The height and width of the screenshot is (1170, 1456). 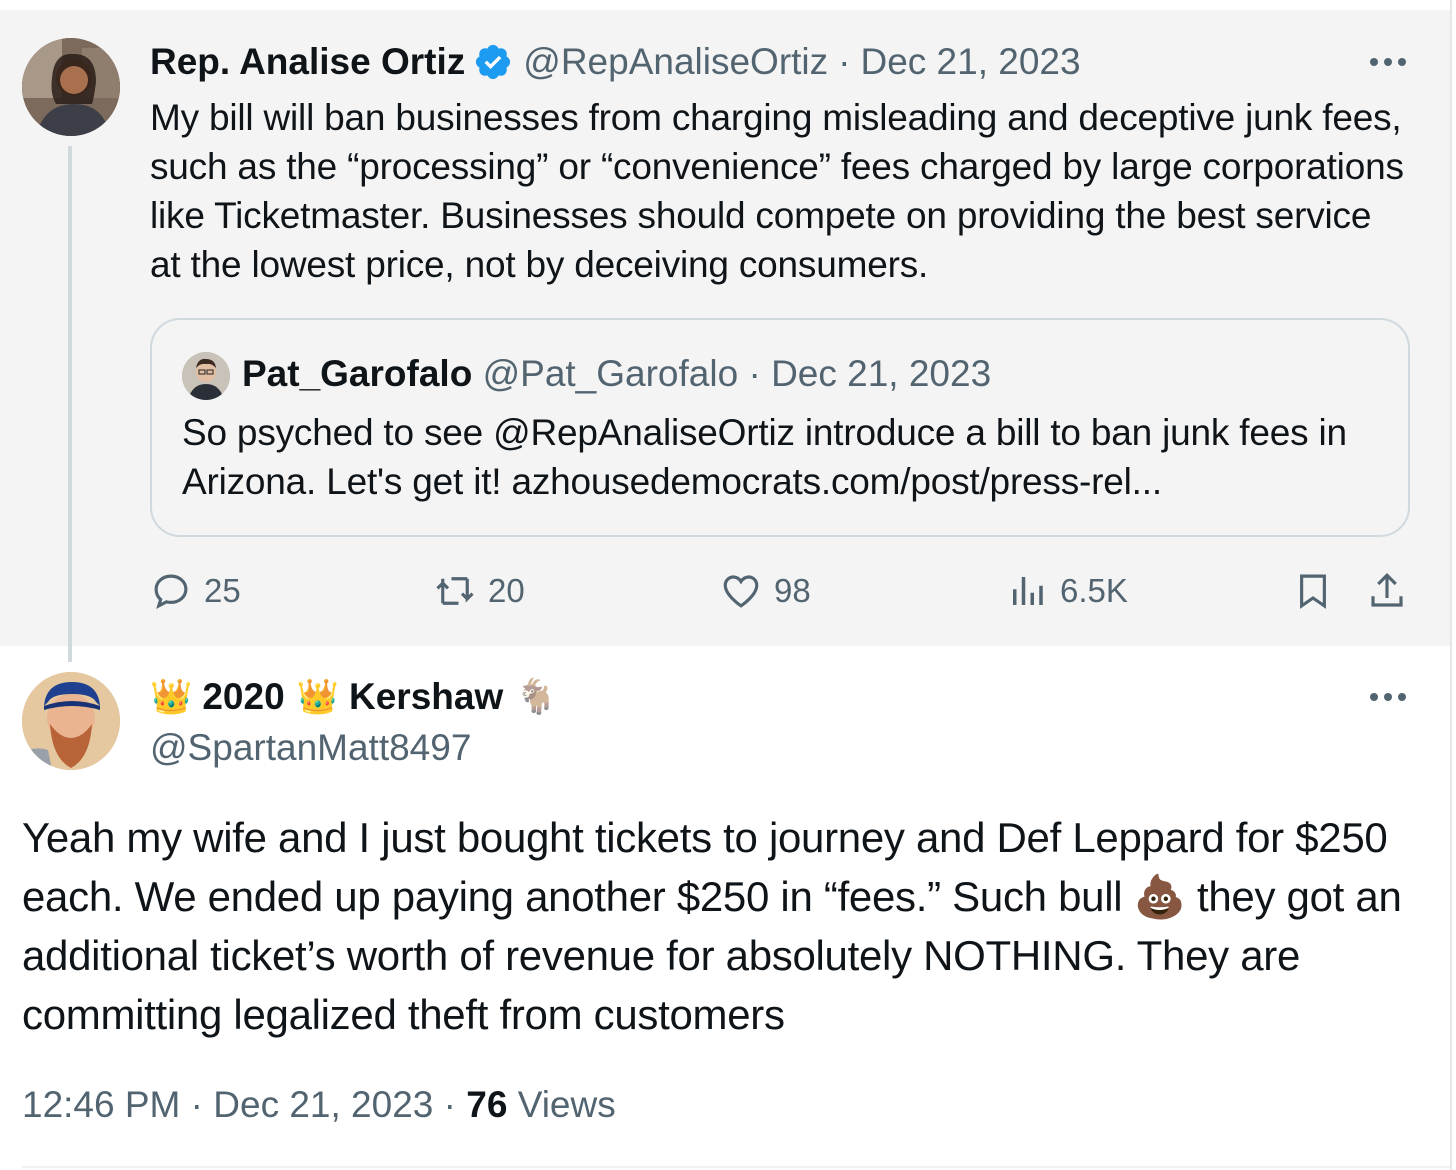 I want to click on parent-author-handle: @RepAnaliseOrtiz, so click(x=675, y=62).